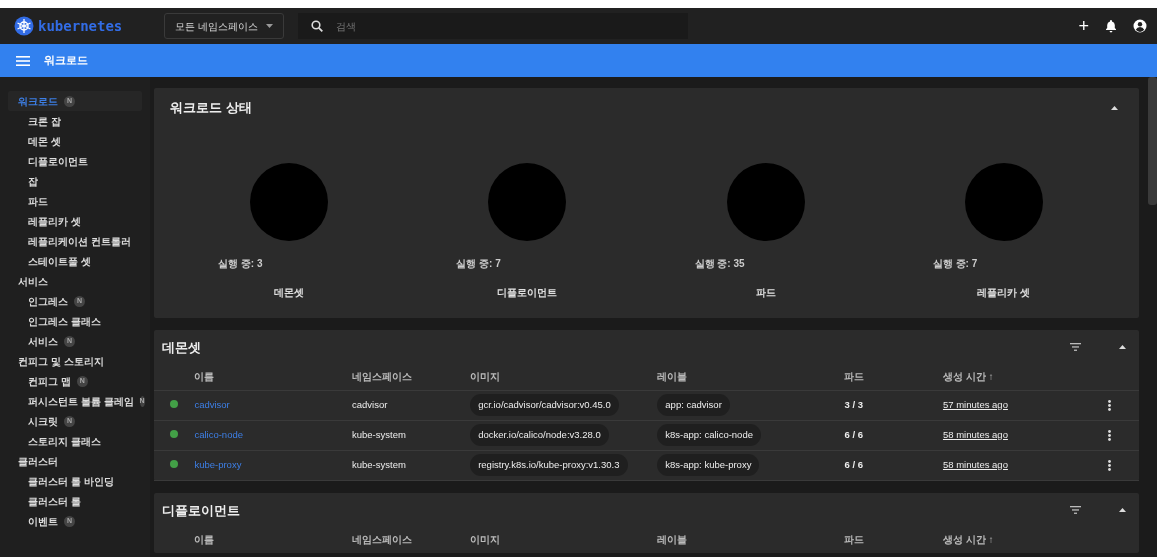 Image resolution: width=1157 pixels, height=557 pixels. I want to click on sidebar-item: 클러스터 롤 바인딩, so click(75, 481).